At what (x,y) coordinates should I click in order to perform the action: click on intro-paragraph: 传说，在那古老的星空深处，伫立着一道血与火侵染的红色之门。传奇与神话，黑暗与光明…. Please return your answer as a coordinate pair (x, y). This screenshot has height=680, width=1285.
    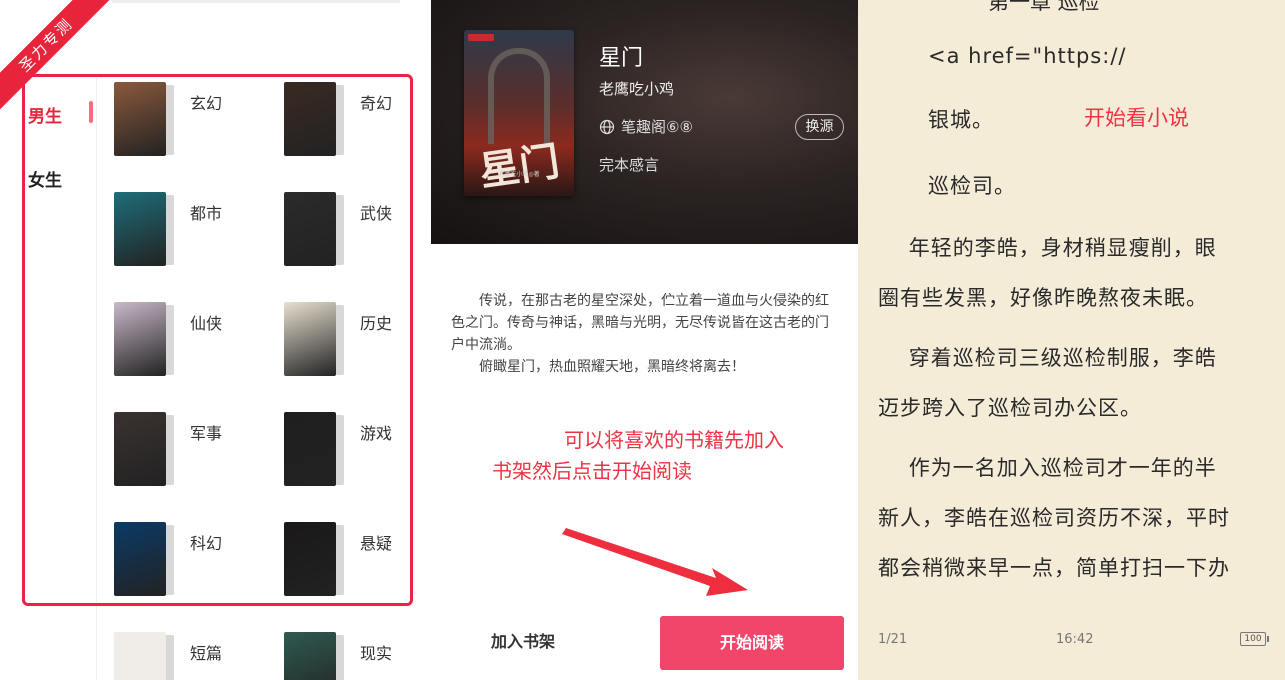
    Looking at the image, I should click on (640, 323).